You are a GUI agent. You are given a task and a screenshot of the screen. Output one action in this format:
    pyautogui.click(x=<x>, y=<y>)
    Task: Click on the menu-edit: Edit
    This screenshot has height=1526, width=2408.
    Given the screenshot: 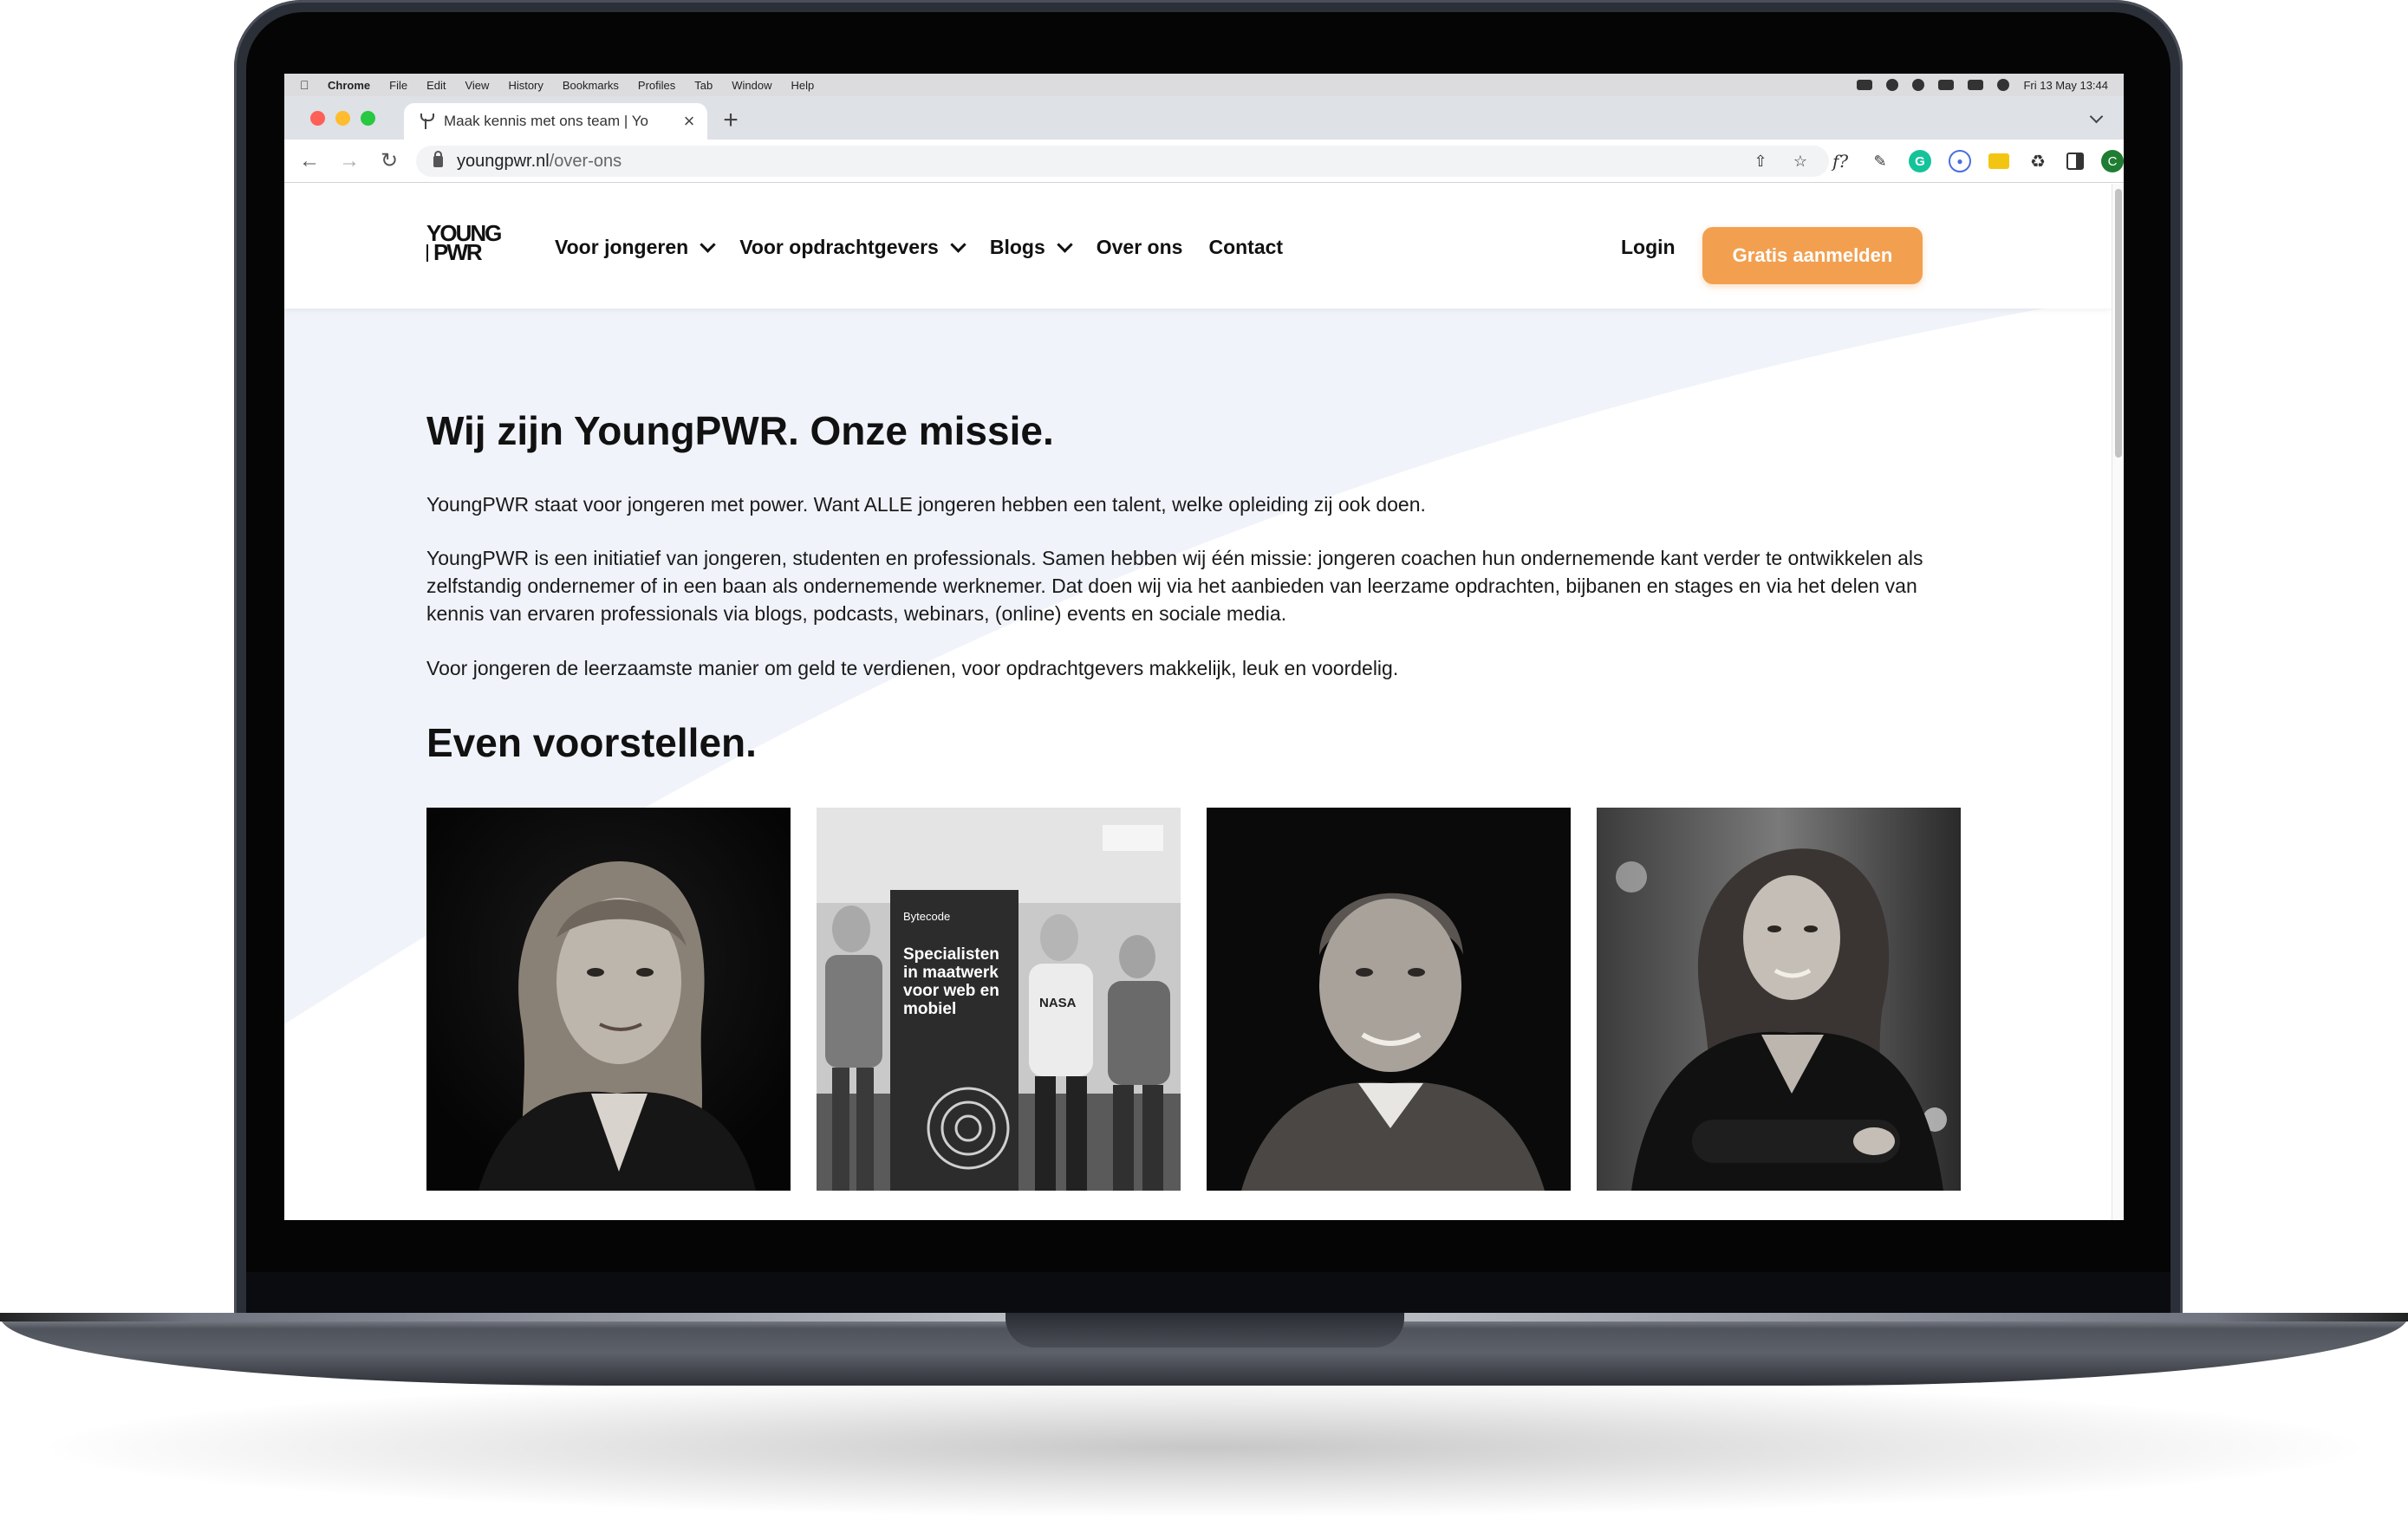 What is the action you would take?
    pyautogui.click(x=436, y=85)
    